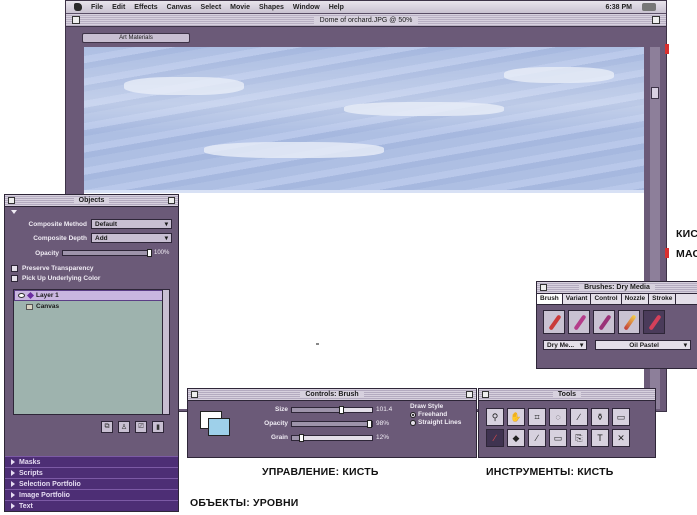 The width and height of the screenshot is (697, 515). What do you see at coordinates (131, 224) in the screenshot?
I see `composite-method-select: Default ▾` at bounding box center [131, 224].